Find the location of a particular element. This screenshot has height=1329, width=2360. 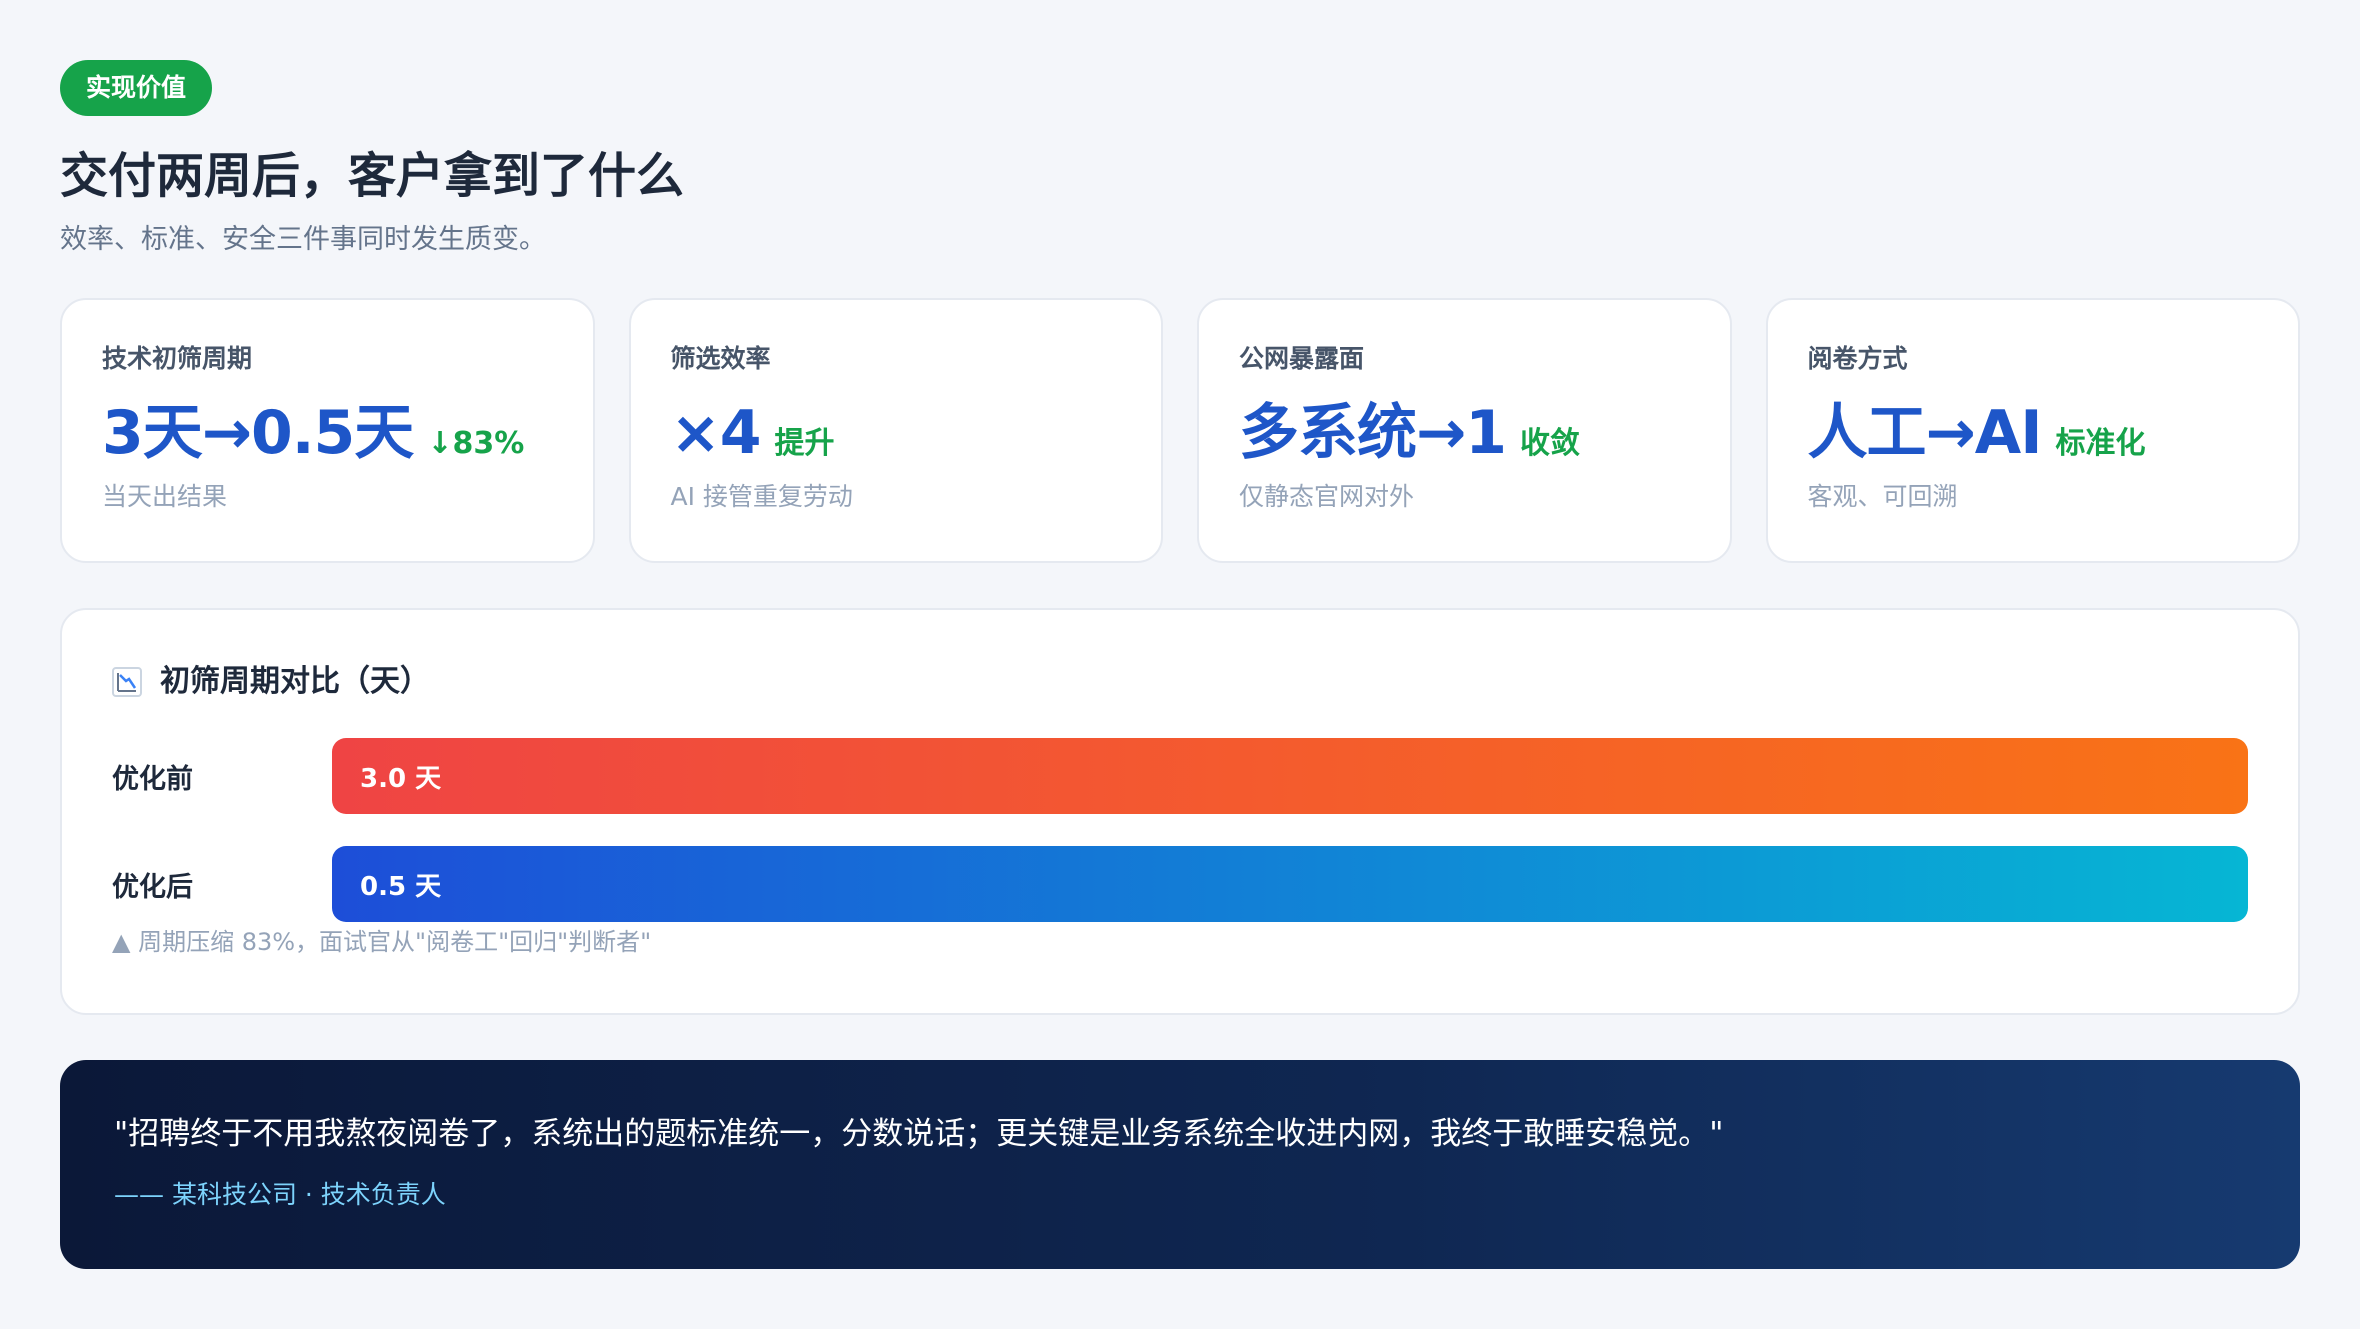

chart-bars: 优化前 3.0 天 优化后 0.5 天 is located at coordinates (1180, 830).